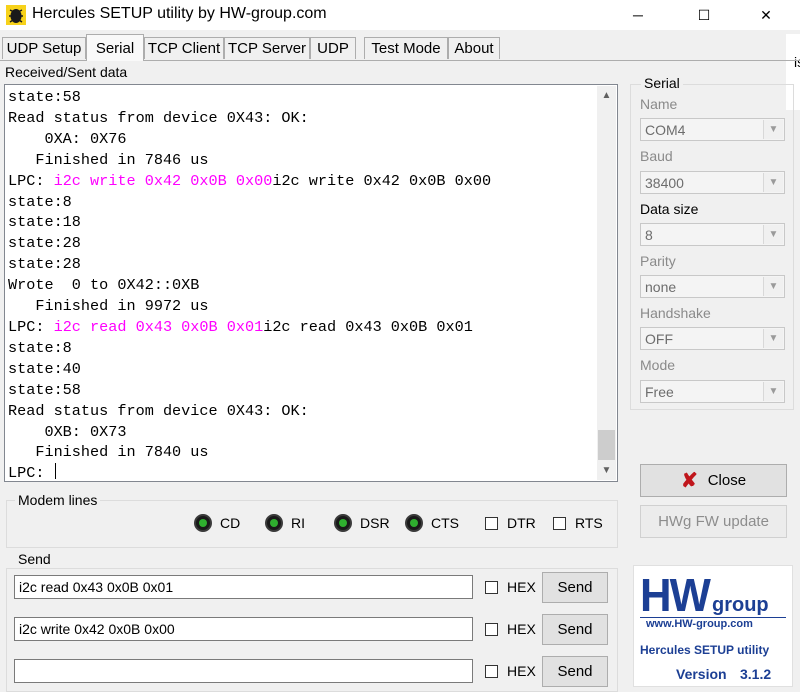 The height and width of the screenshot is (692, 800). I want to click on close-port-button: ✘ Close, so click(713, 480).